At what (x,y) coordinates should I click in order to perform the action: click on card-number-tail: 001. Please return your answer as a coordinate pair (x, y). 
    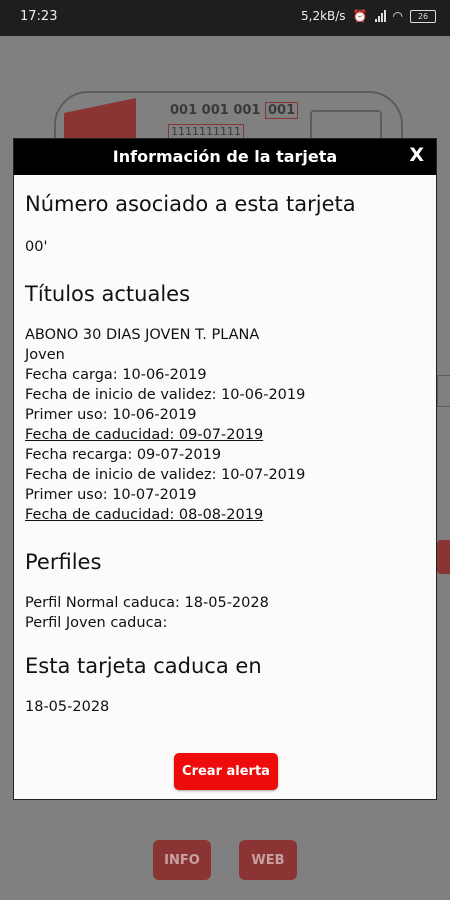
    Looking at the image, I should click on (282, 110).